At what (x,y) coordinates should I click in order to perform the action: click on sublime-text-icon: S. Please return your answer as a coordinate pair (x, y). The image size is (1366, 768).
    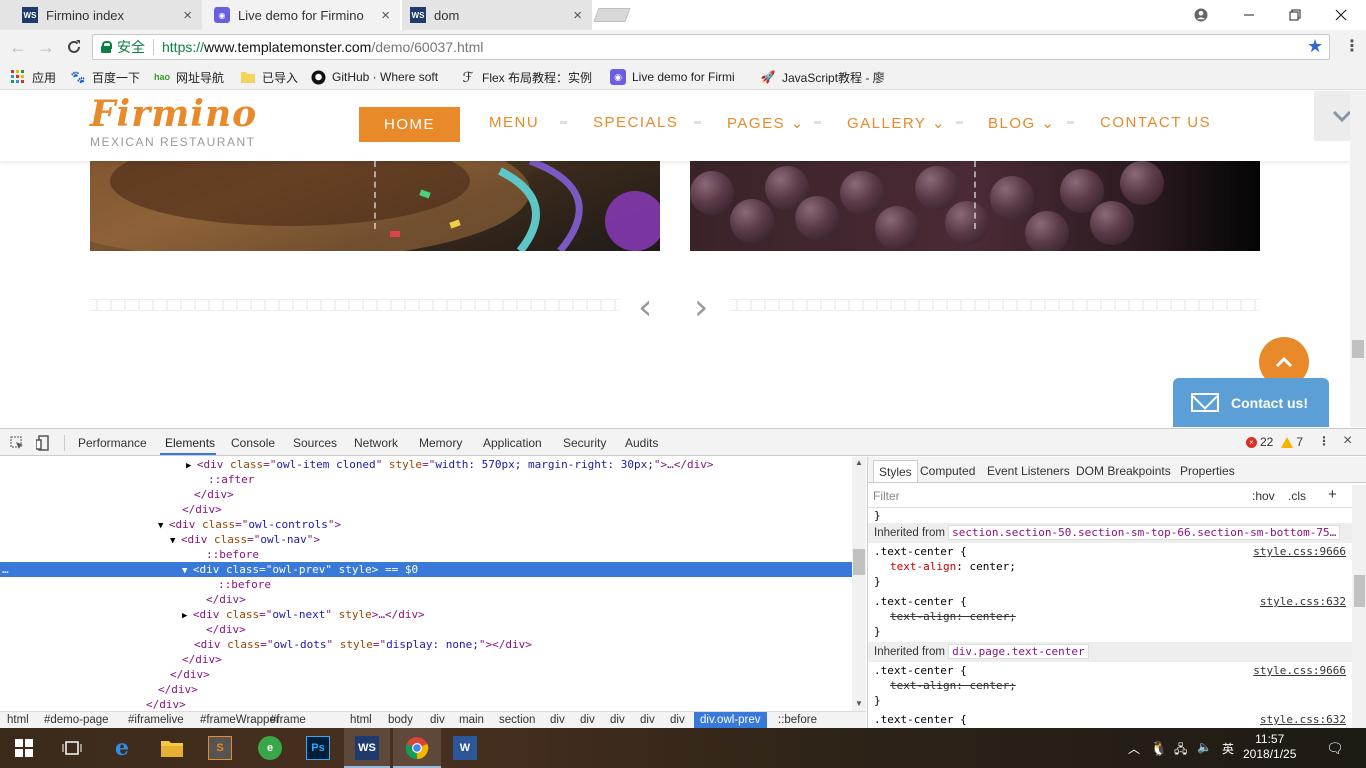
    Looking at the image, I should click on (220, 748).